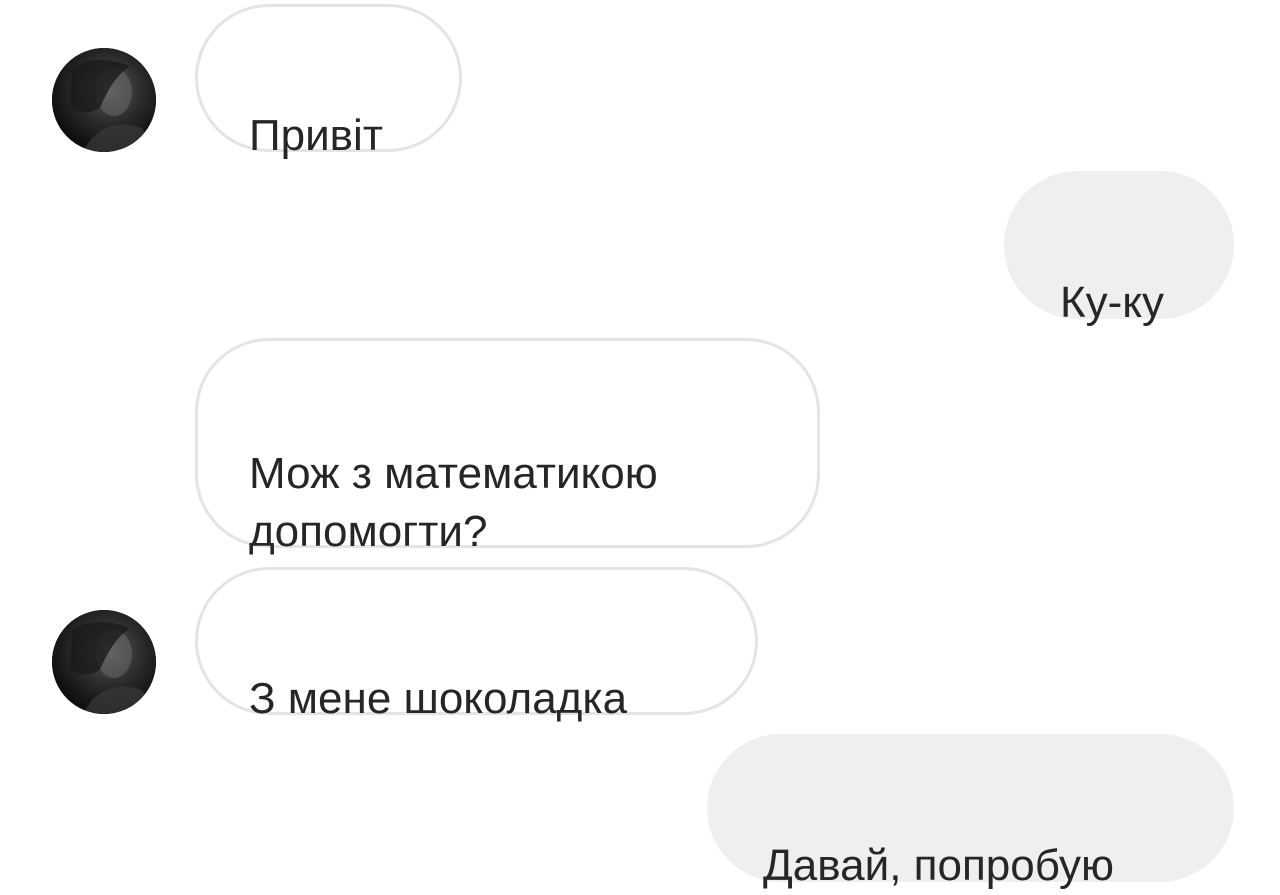 This screenshot has width=1280, height=895. I want to click on message-bubble-outgoing: Давай, попробую, so click(970, 812).